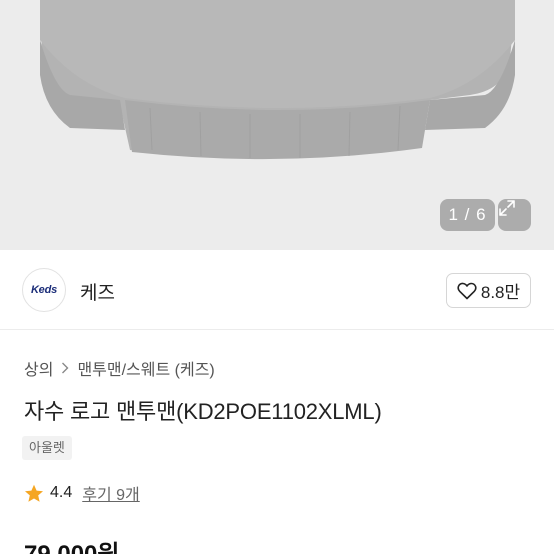 This screenshot has width=554, height=554. I want to click on breadcrumb: 상의 맨투맨/스웨트 (케즈), so click(119, 368).